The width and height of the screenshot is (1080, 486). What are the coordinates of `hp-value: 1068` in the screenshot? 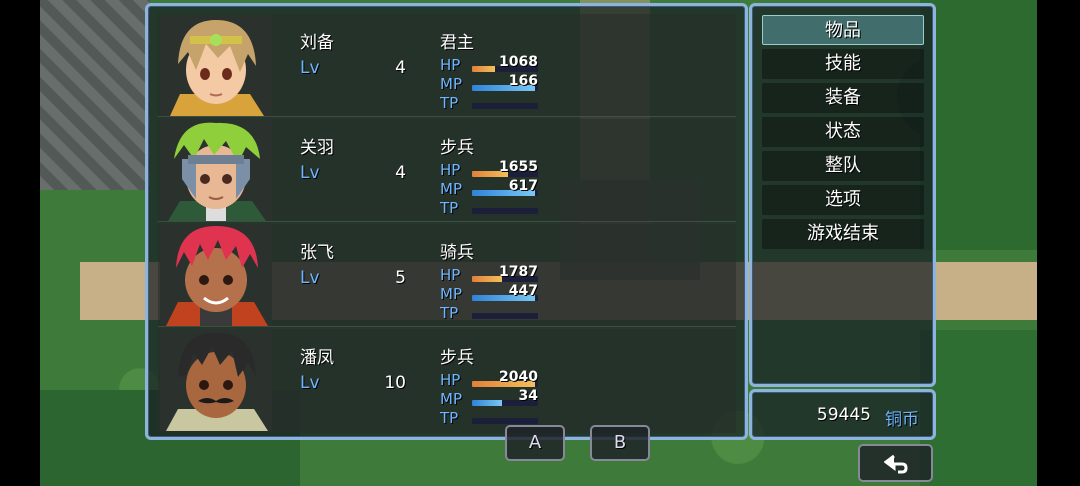 It's located at (518, 62).